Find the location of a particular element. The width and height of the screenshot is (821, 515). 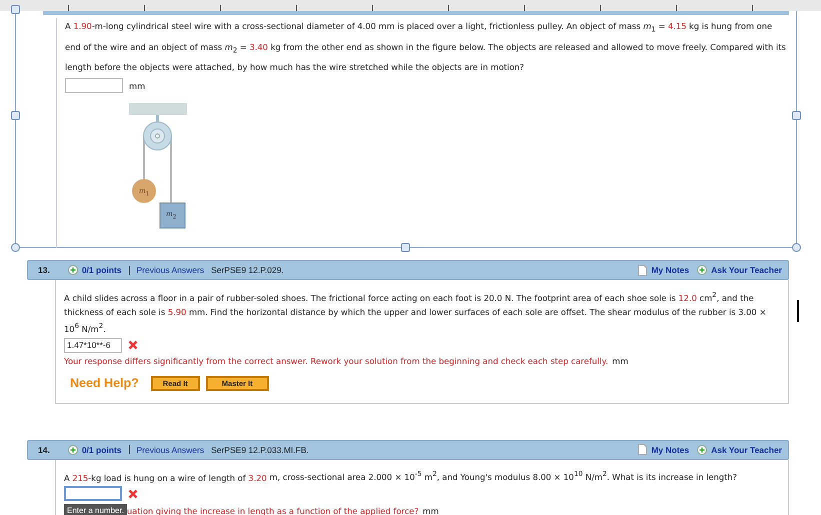

tooltip: Enter a number. is located at coordinates (95, 509).